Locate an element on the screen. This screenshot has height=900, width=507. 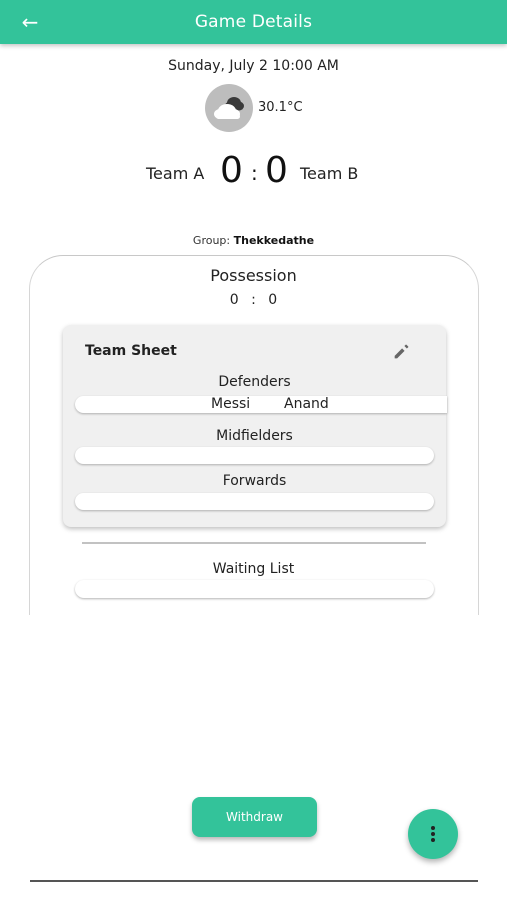
weather-badge is located at coordinates (229, 108).